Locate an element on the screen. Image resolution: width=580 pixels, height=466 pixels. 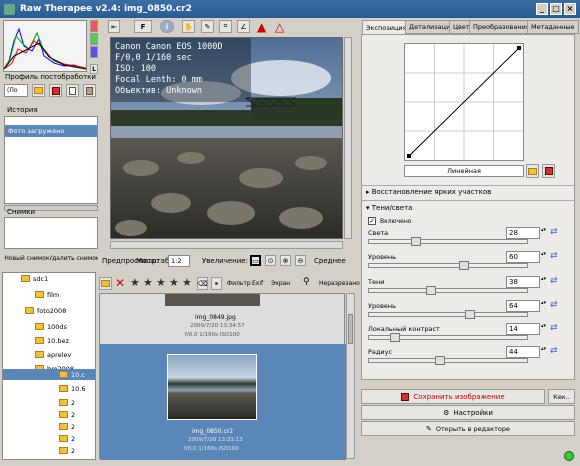
tab-exposure: Экспозиция is located at coordinates (386, 27).